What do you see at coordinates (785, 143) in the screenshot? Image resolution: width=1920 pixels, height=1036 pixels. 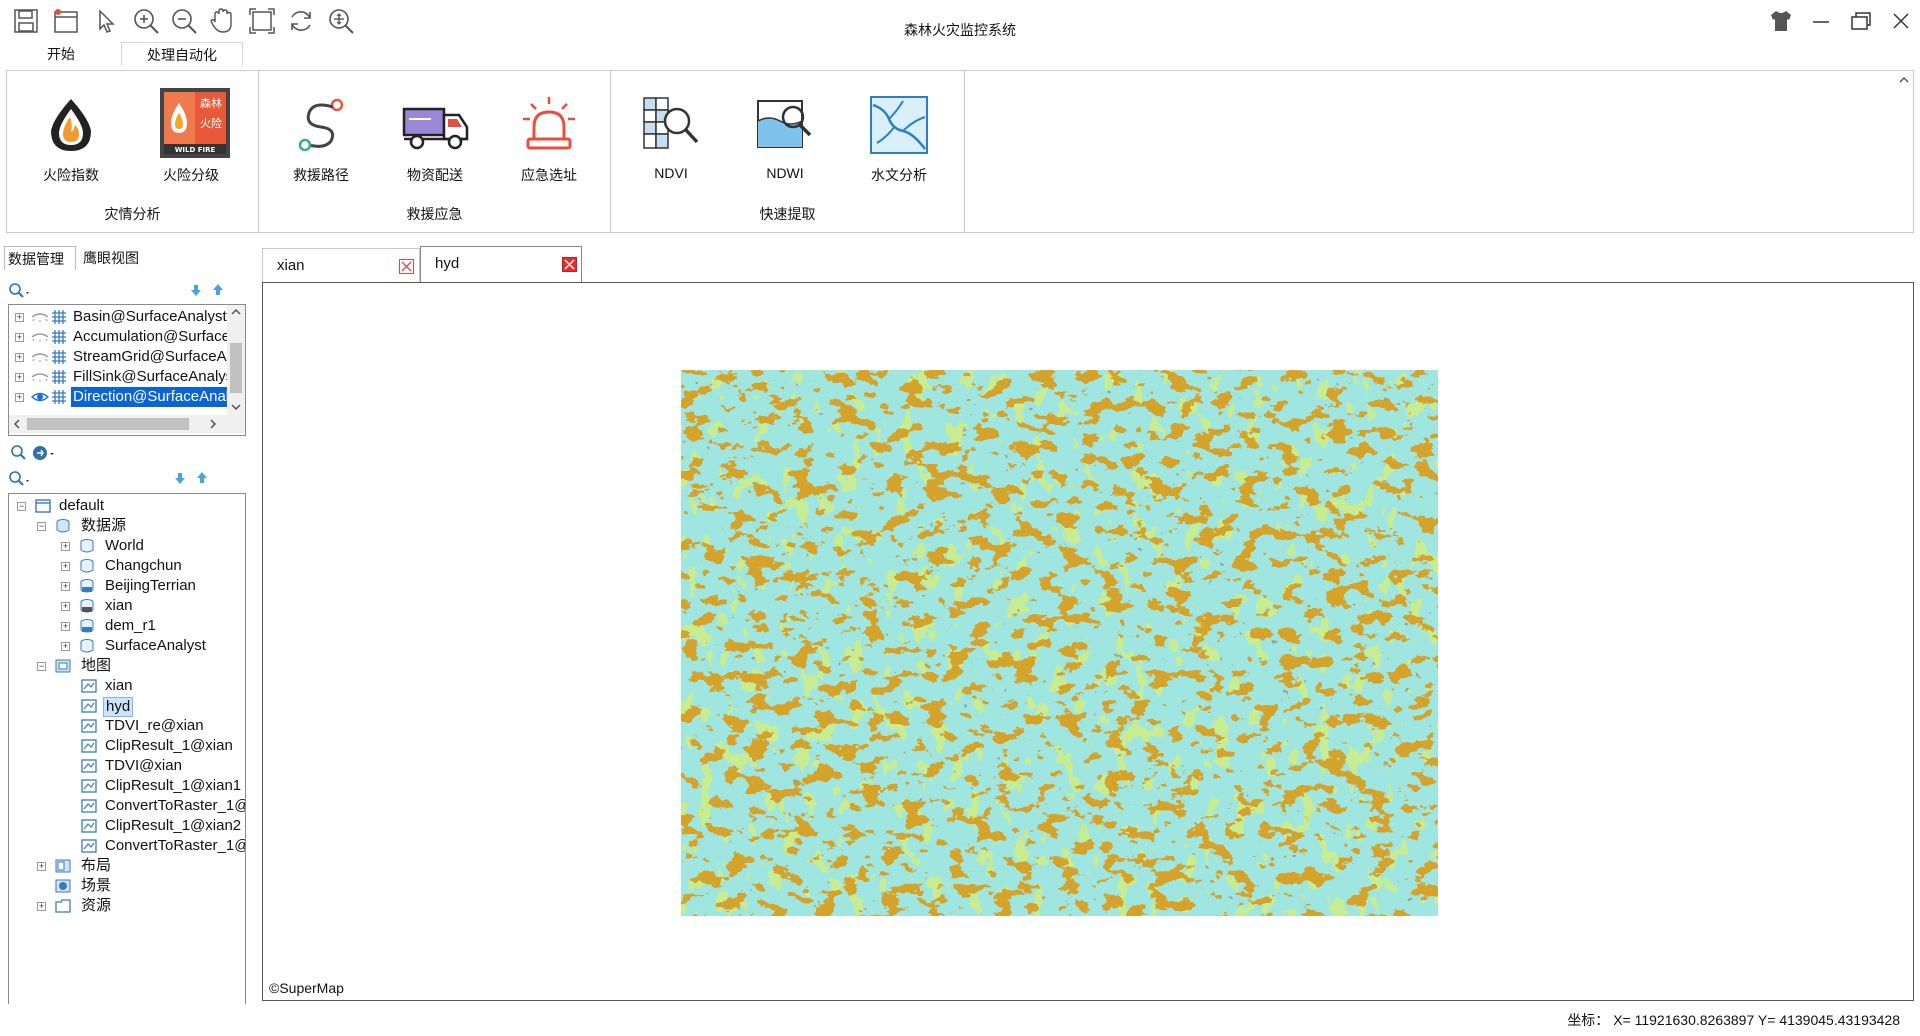 I see `ndwi-button: NDWI` at bounding box center [785, 143].